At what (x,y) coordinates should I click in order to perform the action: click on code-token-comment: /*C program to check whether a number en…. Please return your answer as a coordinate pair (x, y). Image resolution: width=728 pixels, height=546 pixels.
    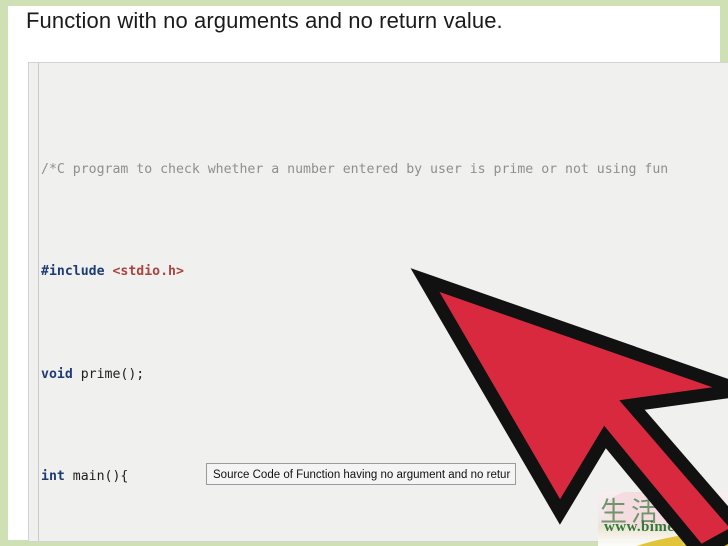
    Looking at the image, I should click on (355, 169).